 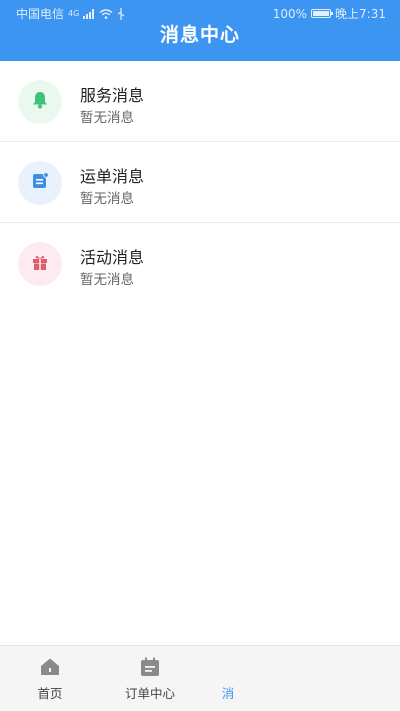 What do you see at coordinates (199, 35) in the screenshot?
I see `page-title: 消息中心` at bounding box center [199, 35].